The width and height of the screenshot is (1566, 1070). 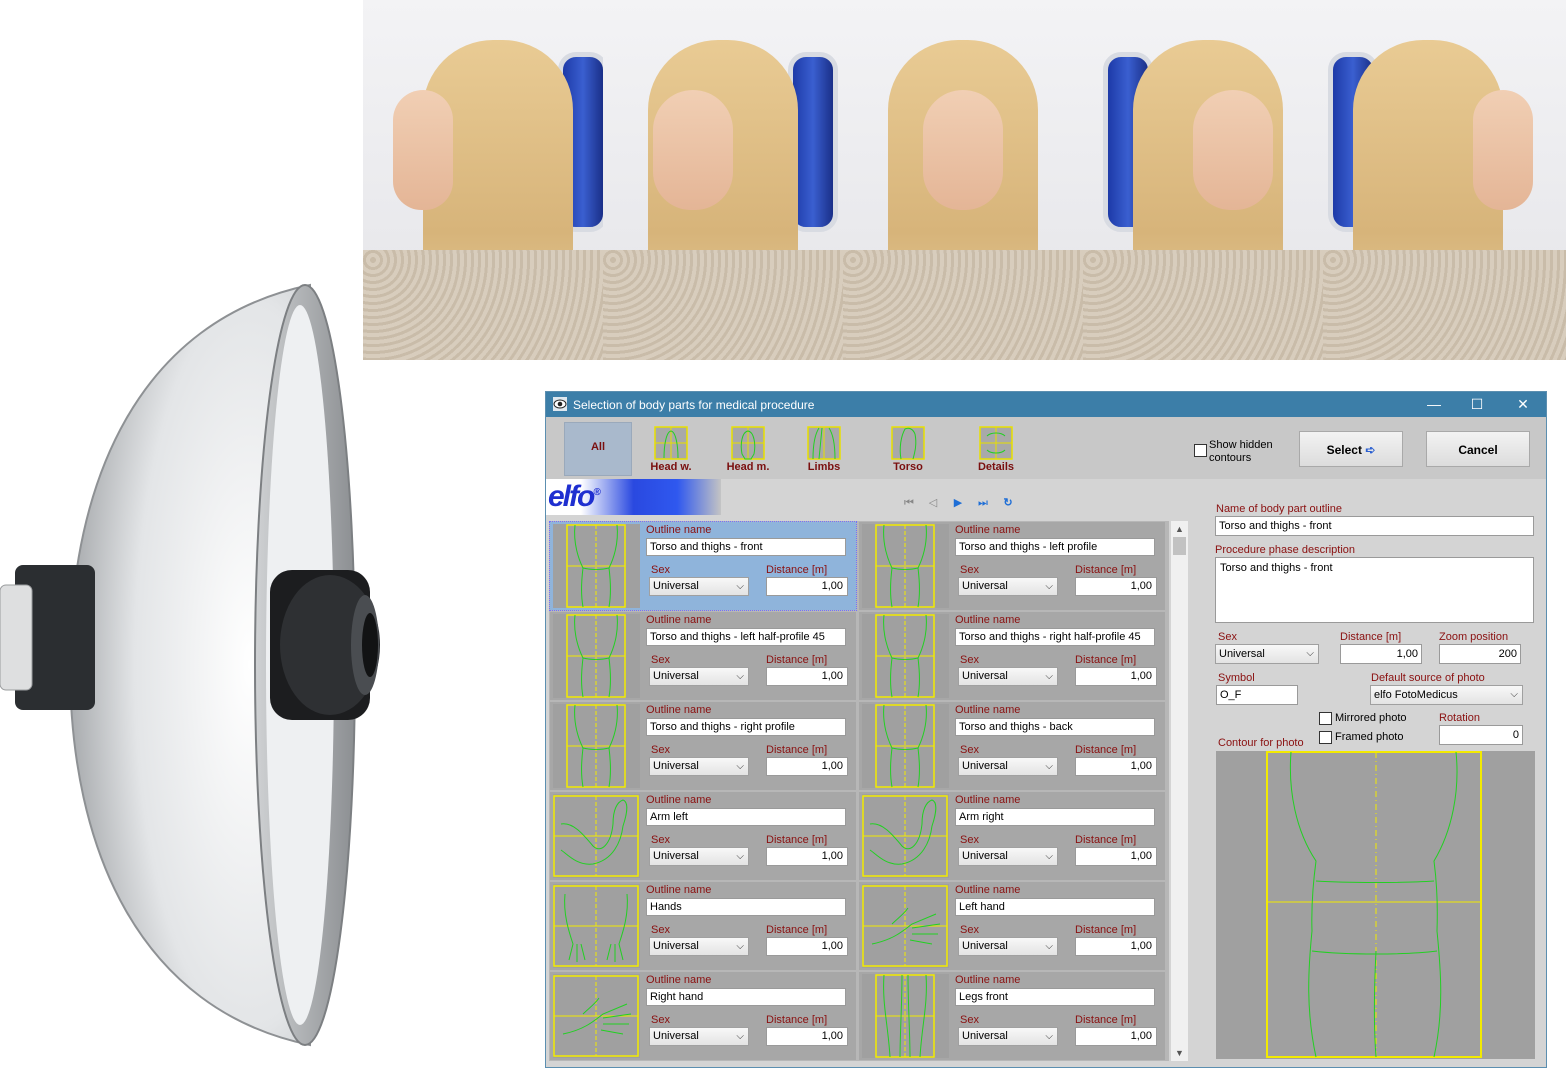 What do you see at coordinates (996, 448) in the screenshot?
I see `category-details-button: Details` at bounding box center [996, 448].